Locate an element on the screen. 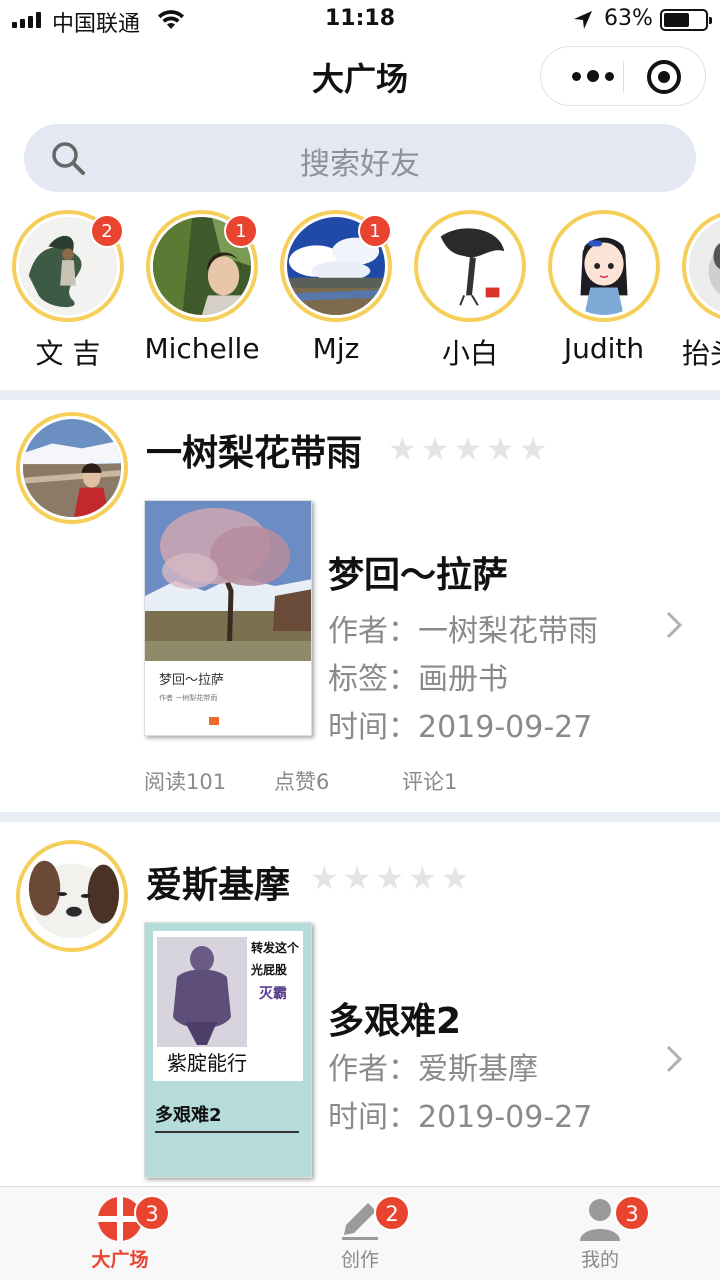  nav-bar: 大广场 is located at coordinates (360, 78).